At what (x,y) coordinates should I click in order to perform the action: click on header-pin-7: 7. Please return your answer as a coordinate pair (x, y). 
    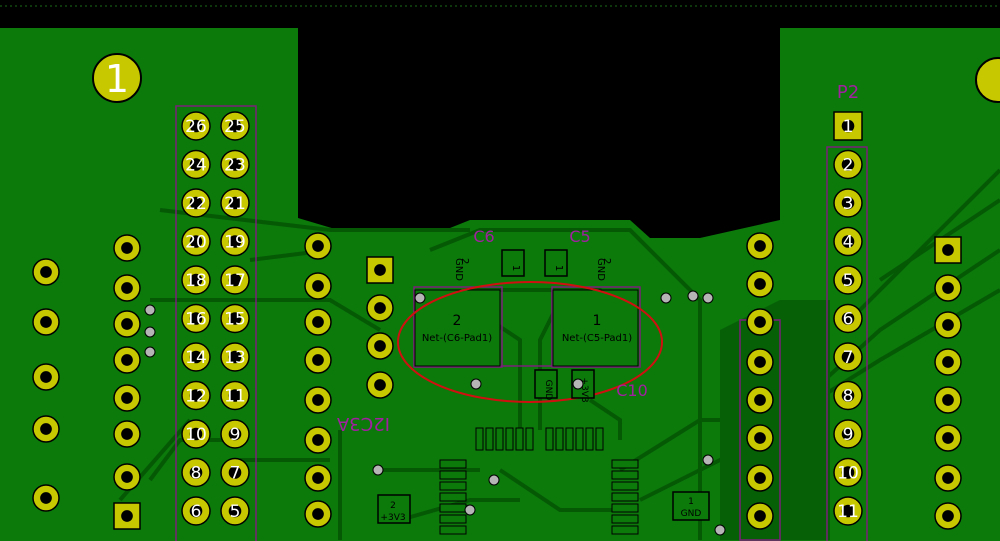
    Looking at the image, I should click on (235, 472).